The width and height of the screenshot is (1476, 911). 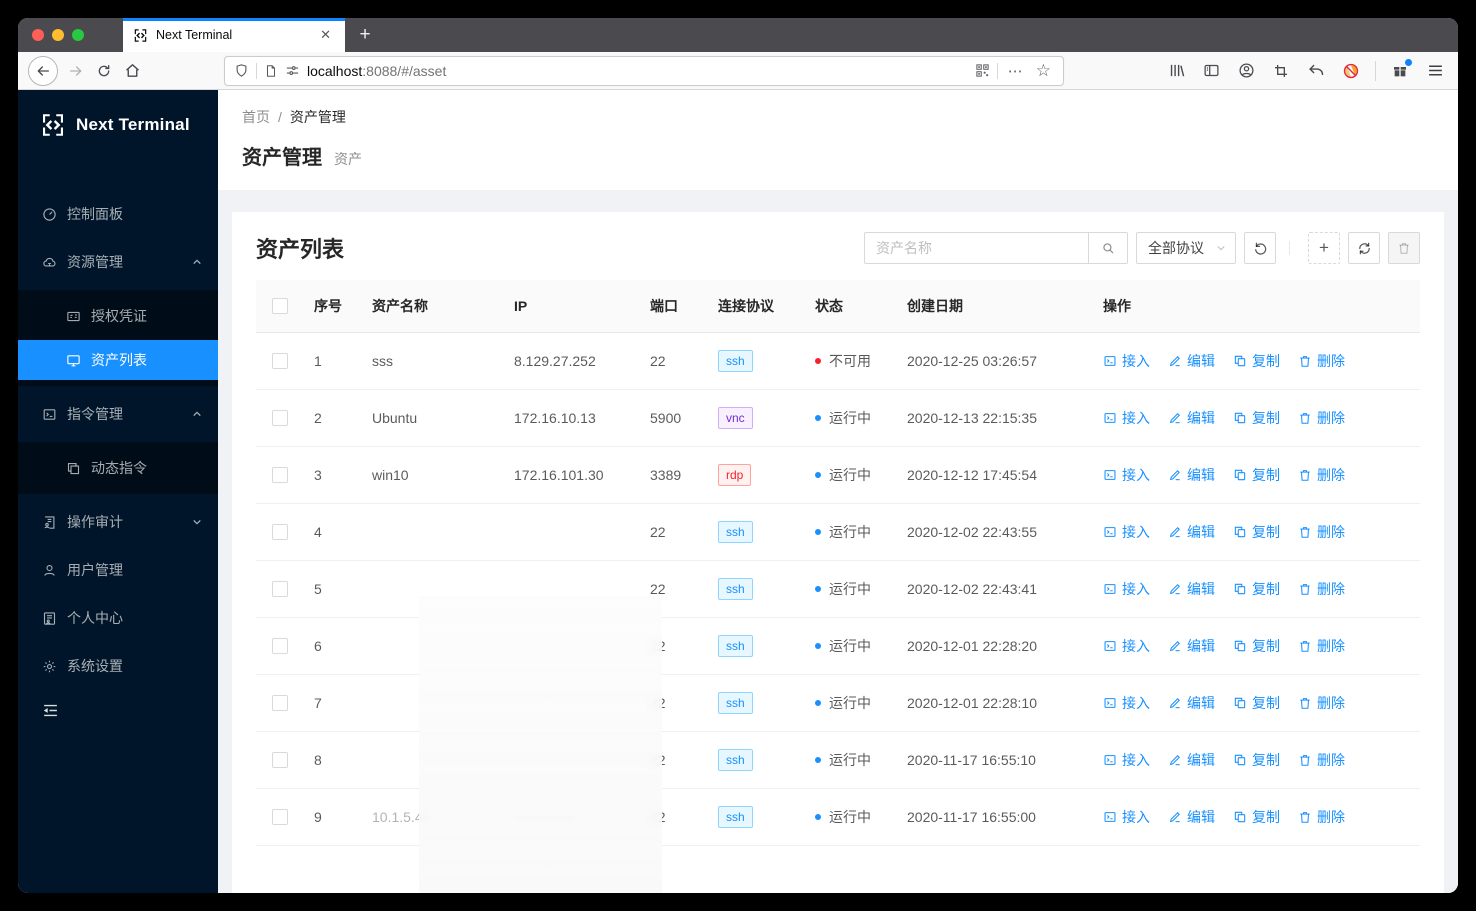 I want to click on screenshot-crop-icon, so click(x=1281, y=71).